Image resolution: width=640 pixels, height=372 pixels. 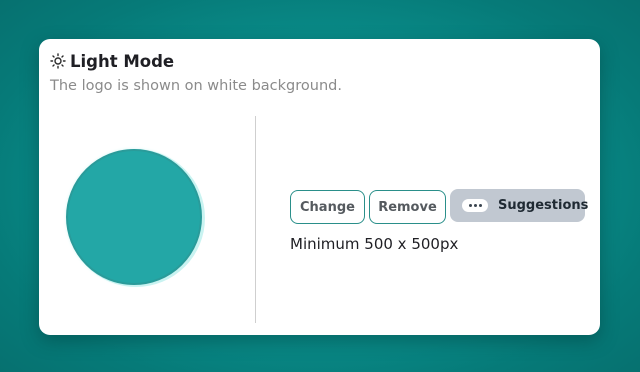 I want to click on vertical-divider, so click(x=255, y=219).